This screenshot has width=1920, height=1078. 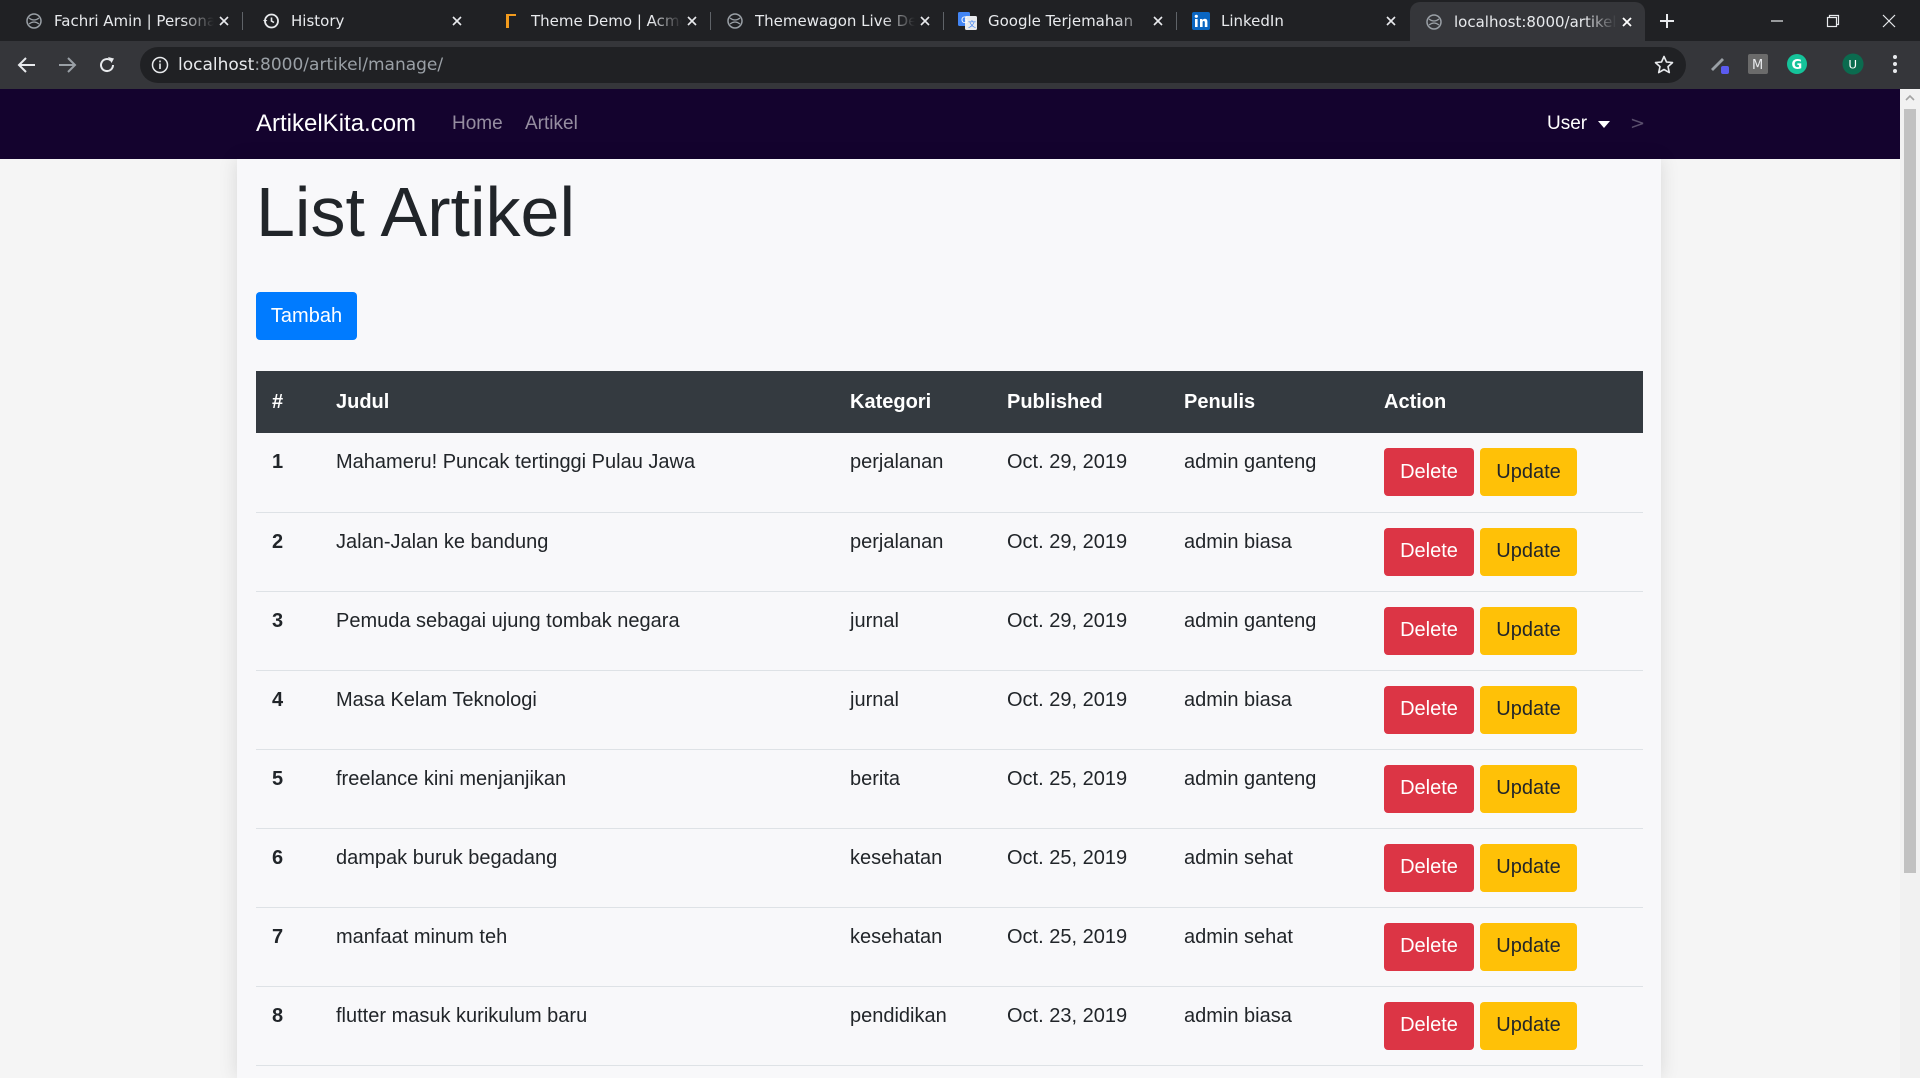 I want to click on cell-number: 5, so click(x=278, y=778).